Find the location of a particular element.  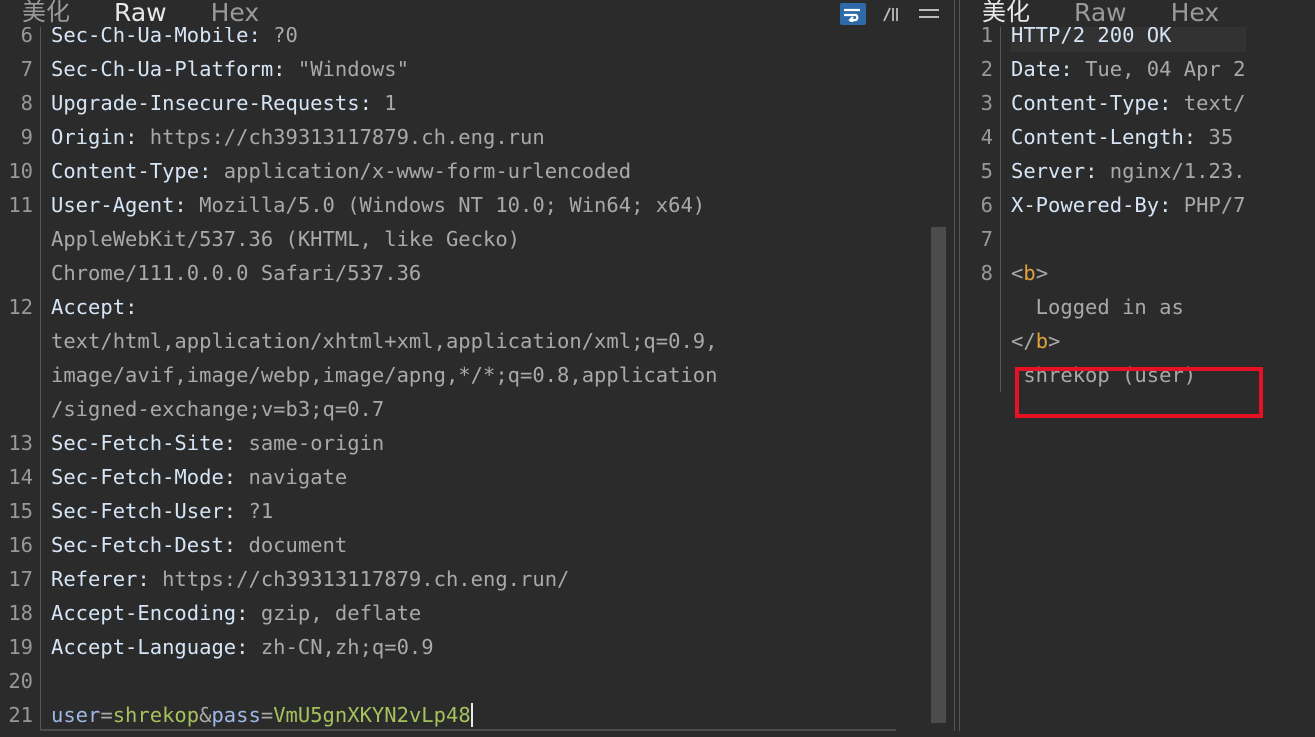

request-line: user=shrekop&pass=VmU5gnXKYN2vLp48 is located at coordinates (384, 715).